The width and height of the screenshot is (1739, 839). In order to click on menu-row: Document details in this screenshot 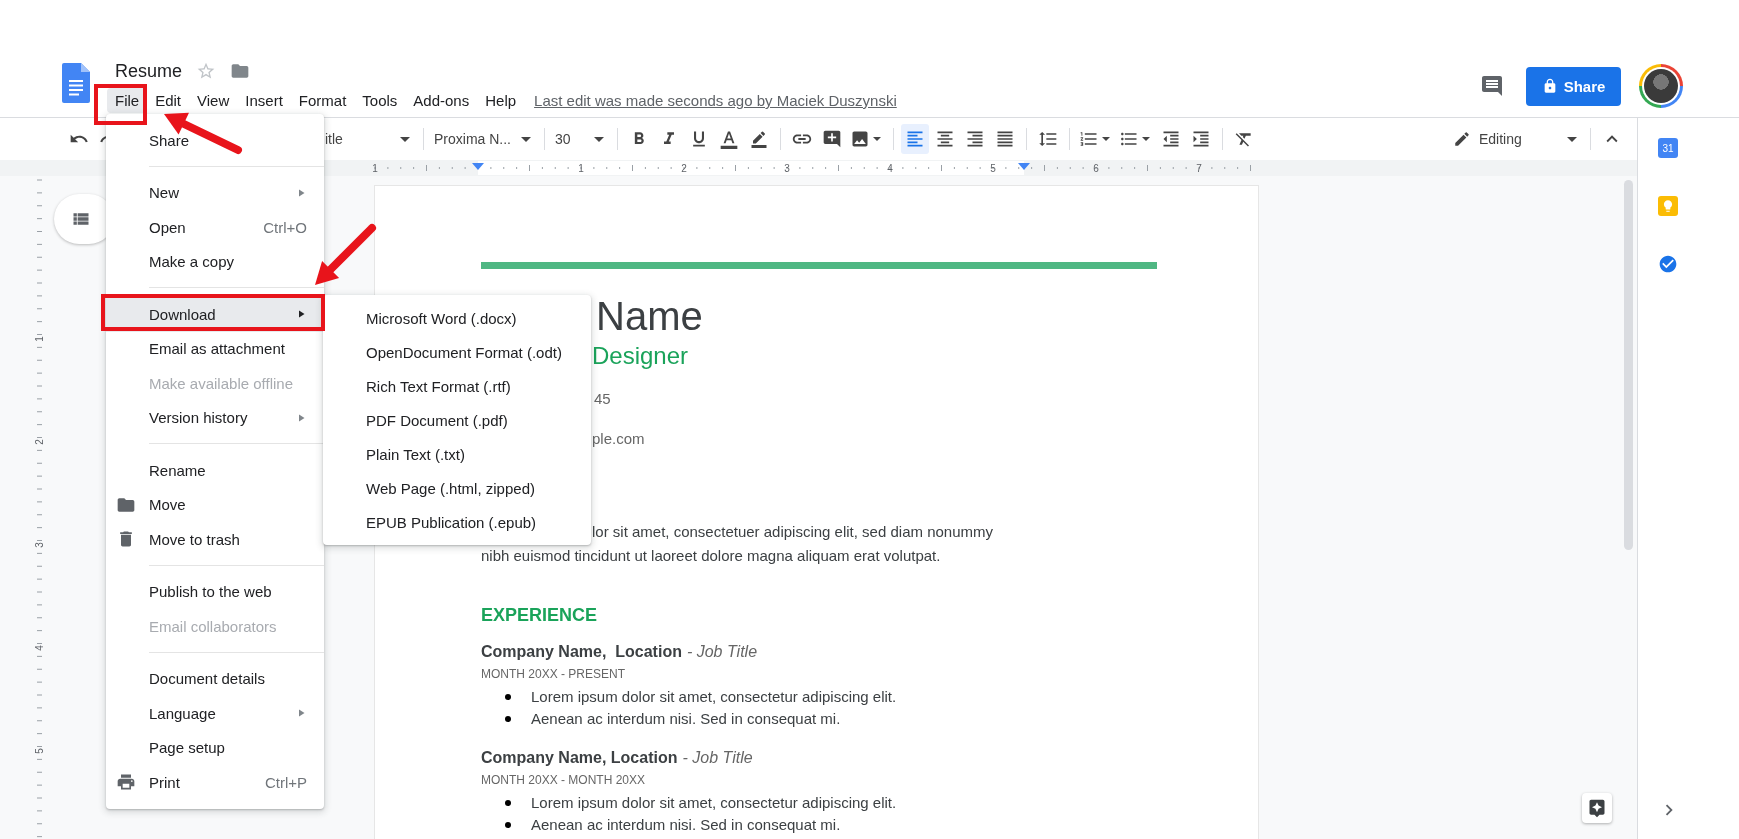, I will do `click(215, 678)`.